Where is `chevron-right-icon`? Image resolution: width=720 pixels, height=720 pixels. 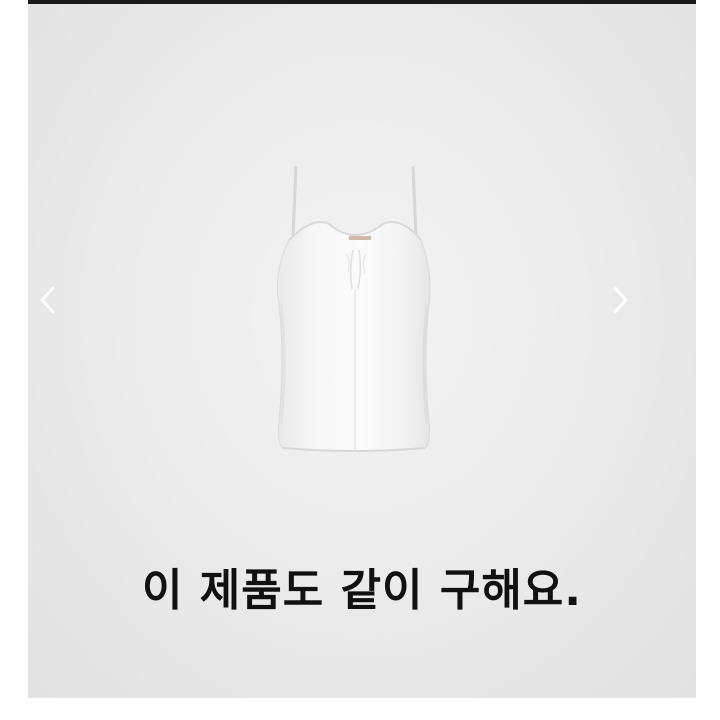
chevron-right-icon is located at coordinates (620, 300).